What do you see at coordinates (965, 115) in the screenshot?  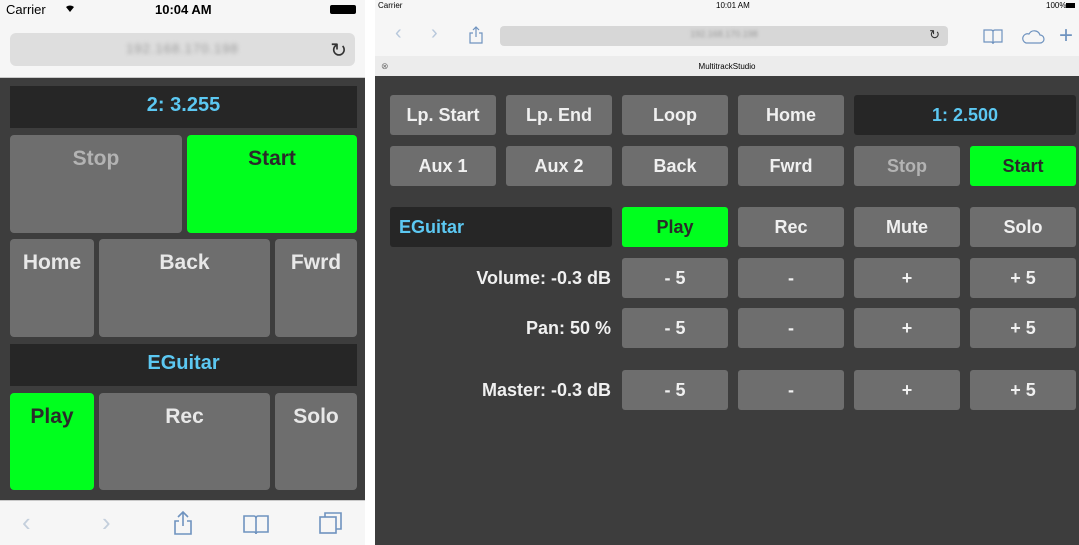 I see `position-display: 1: 2.500` at bounding box center [965, 115].